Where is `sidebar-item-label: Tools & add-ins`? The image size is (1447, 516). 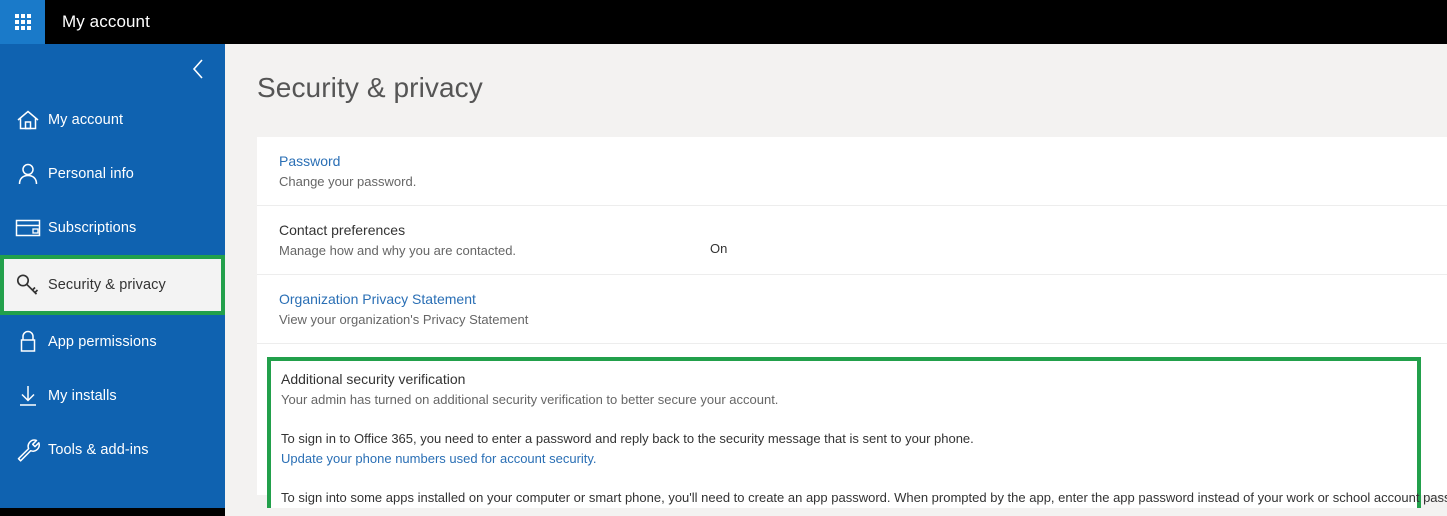 sidebar-item-label: Tools & add-ins is located at coordinates (98, 450).